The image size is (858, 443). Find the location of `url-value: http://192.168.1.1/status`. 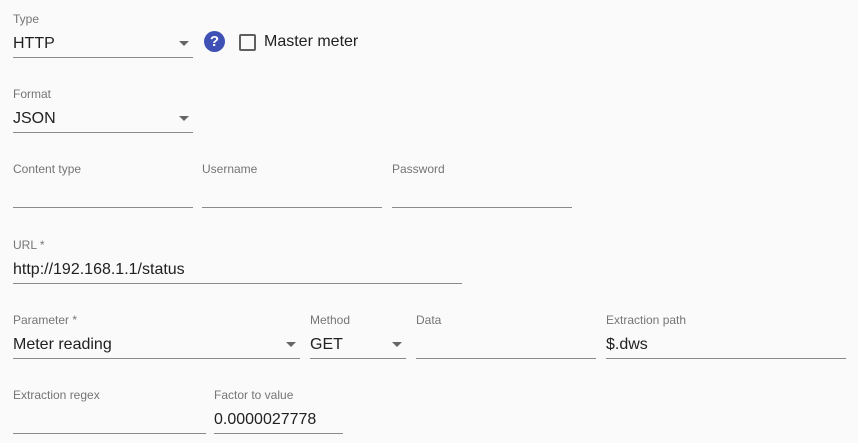

url-value: http://192.168.1.1/status is located at coordinates (99, 270).